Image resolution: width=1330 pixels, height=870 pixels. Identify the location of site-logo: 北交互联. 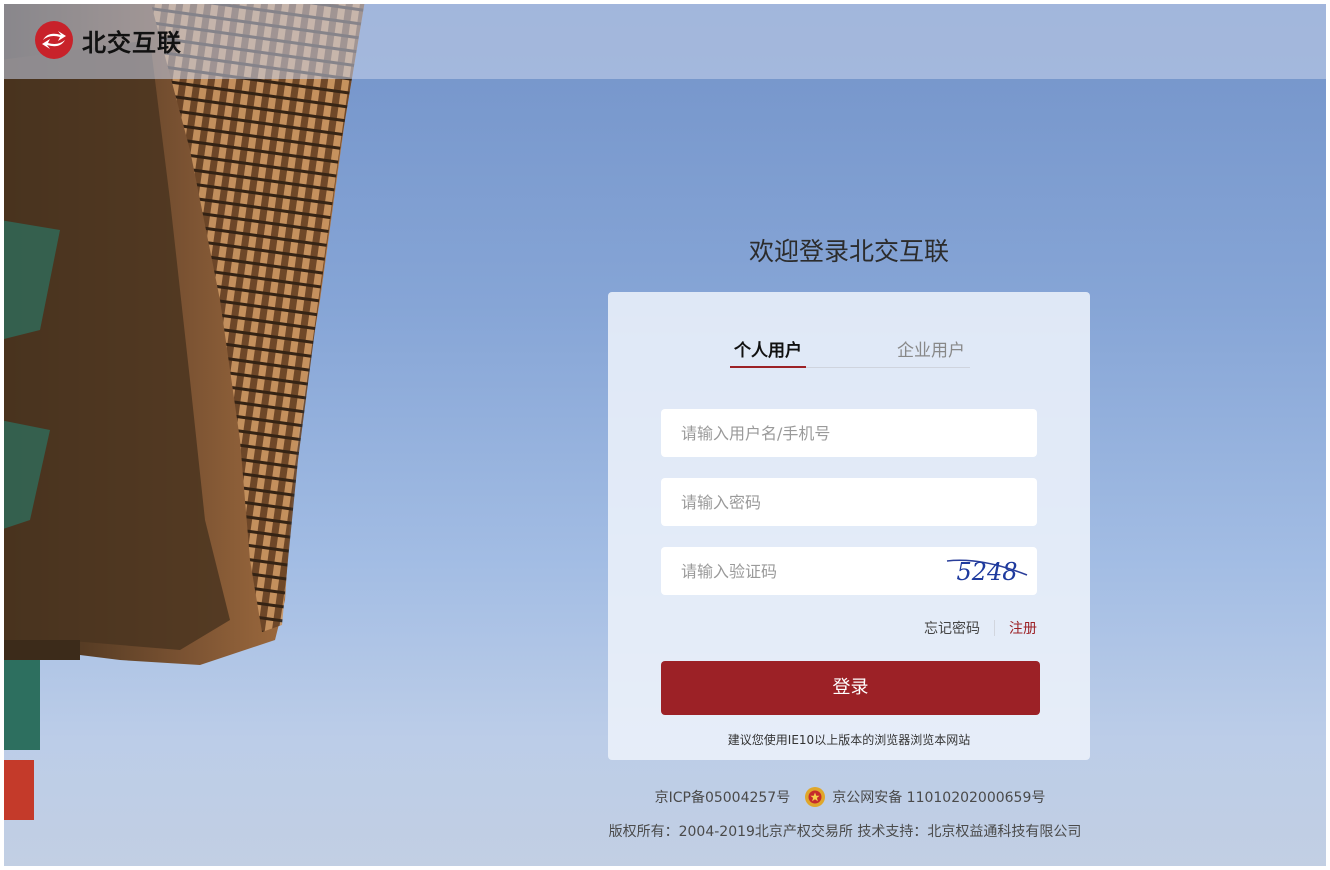
(108, 40).